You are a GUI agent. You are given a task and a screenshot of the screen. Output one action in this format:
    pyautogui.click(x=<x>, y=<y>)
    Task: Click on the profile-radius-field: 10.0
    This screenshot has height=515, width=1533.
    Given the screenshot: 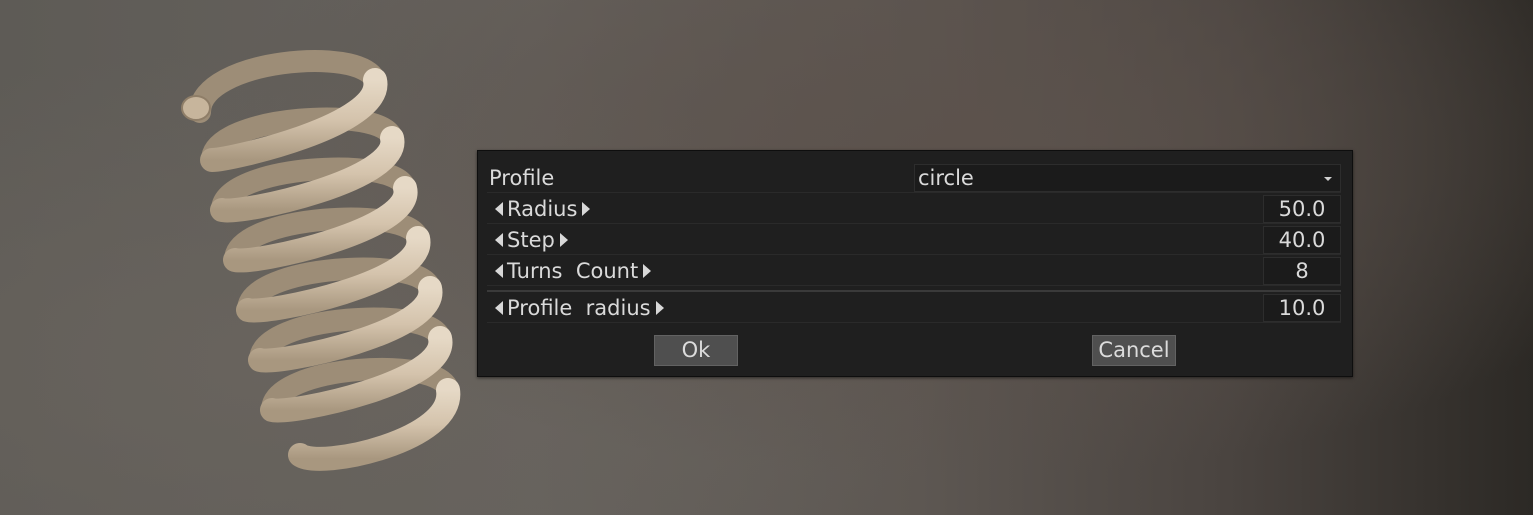 What is the action you would take?
    pyautogui.click(x=1302, y=308)
    